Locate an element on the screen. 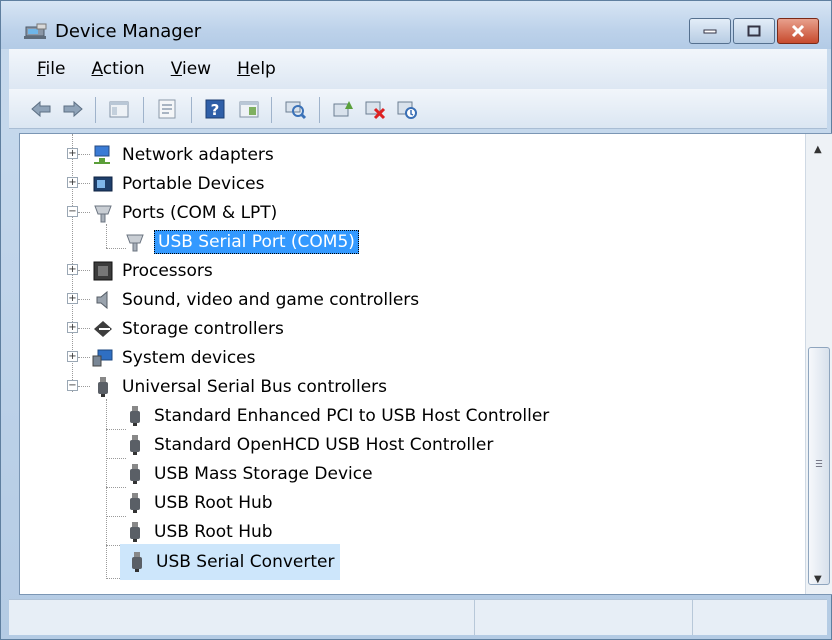 This screenshot has height=640, width=832. processor-icon is located at coordinates (103, 270).